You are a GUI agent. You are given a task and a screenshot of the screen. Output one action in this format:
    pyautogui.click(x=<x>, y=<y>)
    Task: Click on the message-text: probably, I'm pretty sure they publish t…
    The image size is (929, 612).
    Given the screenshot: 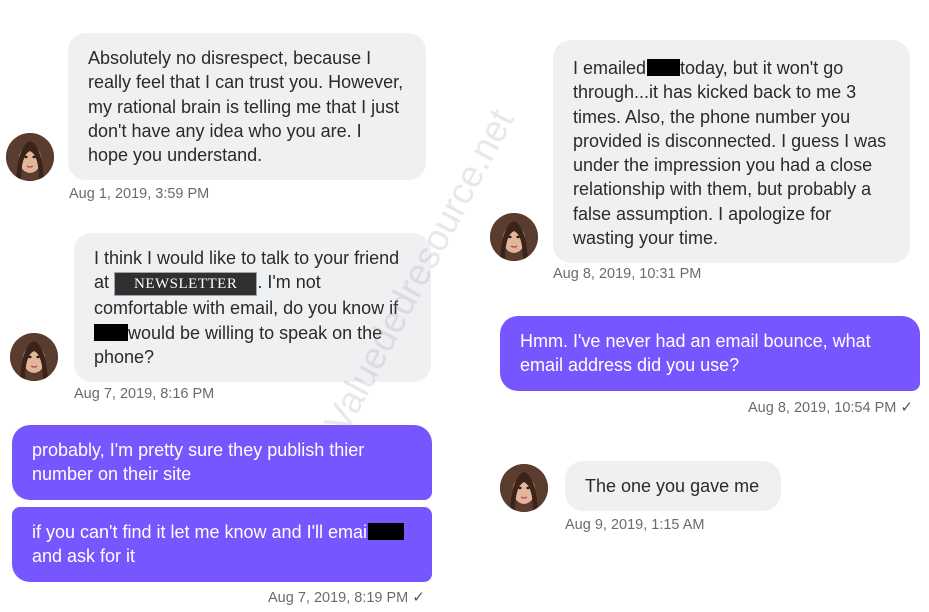 What is the action you would take?
    pyautogui.click(x=198, y=462)
    